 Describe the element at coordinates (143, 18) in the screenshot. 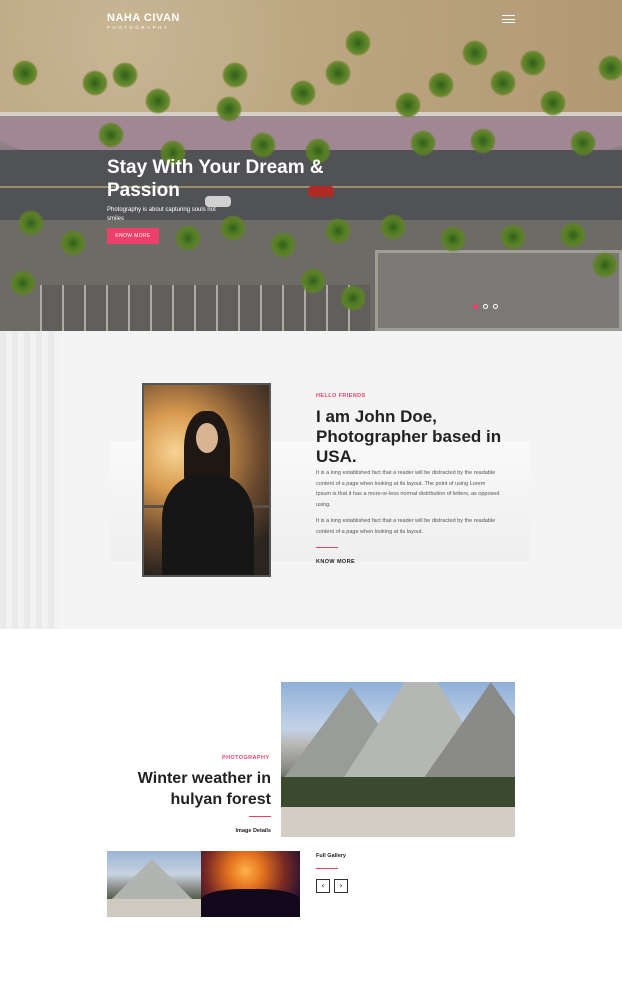

I see `logo-name: NAHA CIVAN` at that location.